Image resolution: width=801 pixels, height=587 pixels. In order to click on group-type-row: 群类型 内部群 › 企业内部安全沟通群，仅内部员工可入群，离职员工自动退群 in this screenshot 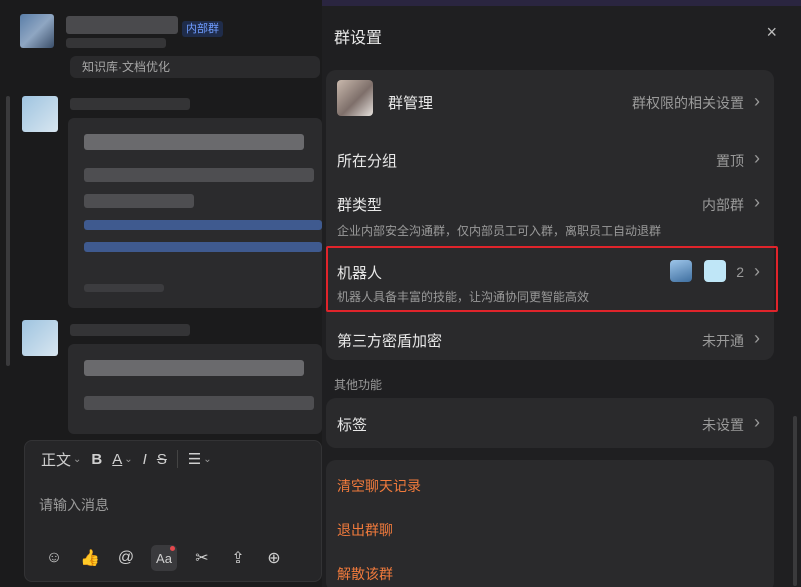, I will do `click(550, 213)`.